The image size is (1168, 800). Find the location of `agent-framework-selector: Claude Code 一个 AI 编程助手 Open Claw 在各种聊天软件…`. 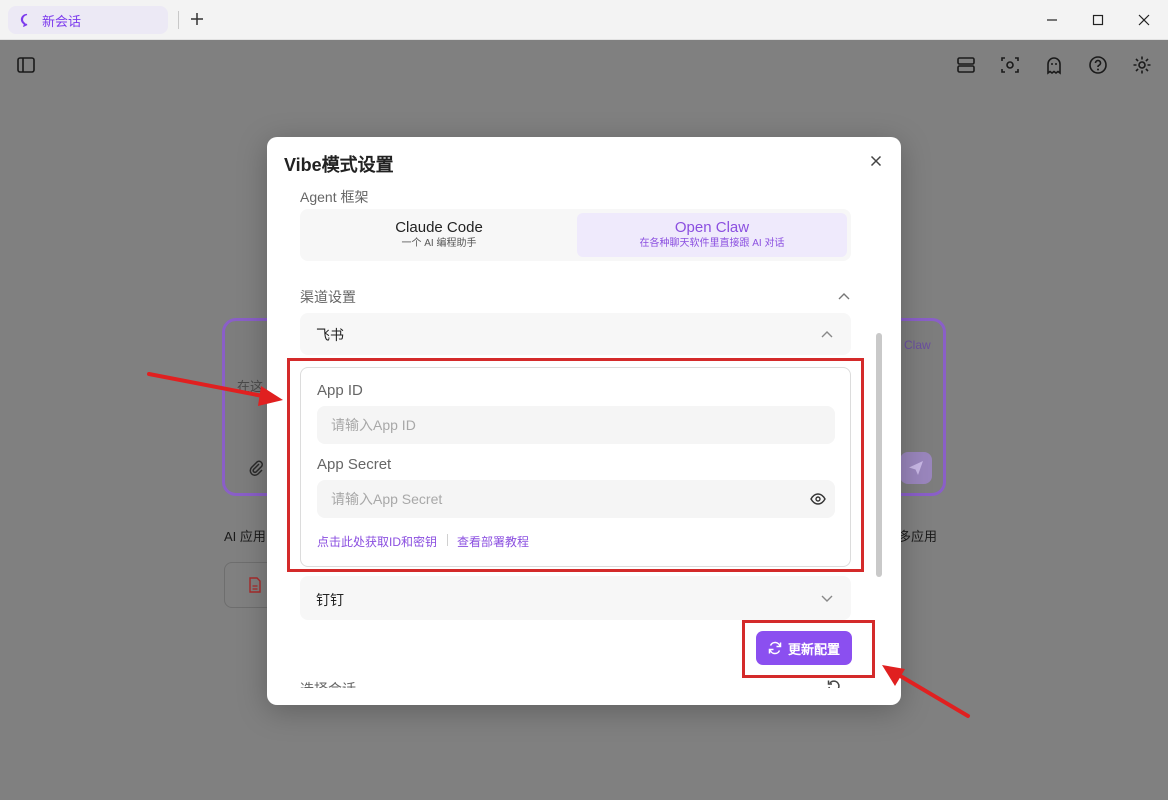

agent-framework-selector: Claude Code 一个 AI 编程助手 Open Claw 在各种聊天软件… is located at coordinates (575, 235).